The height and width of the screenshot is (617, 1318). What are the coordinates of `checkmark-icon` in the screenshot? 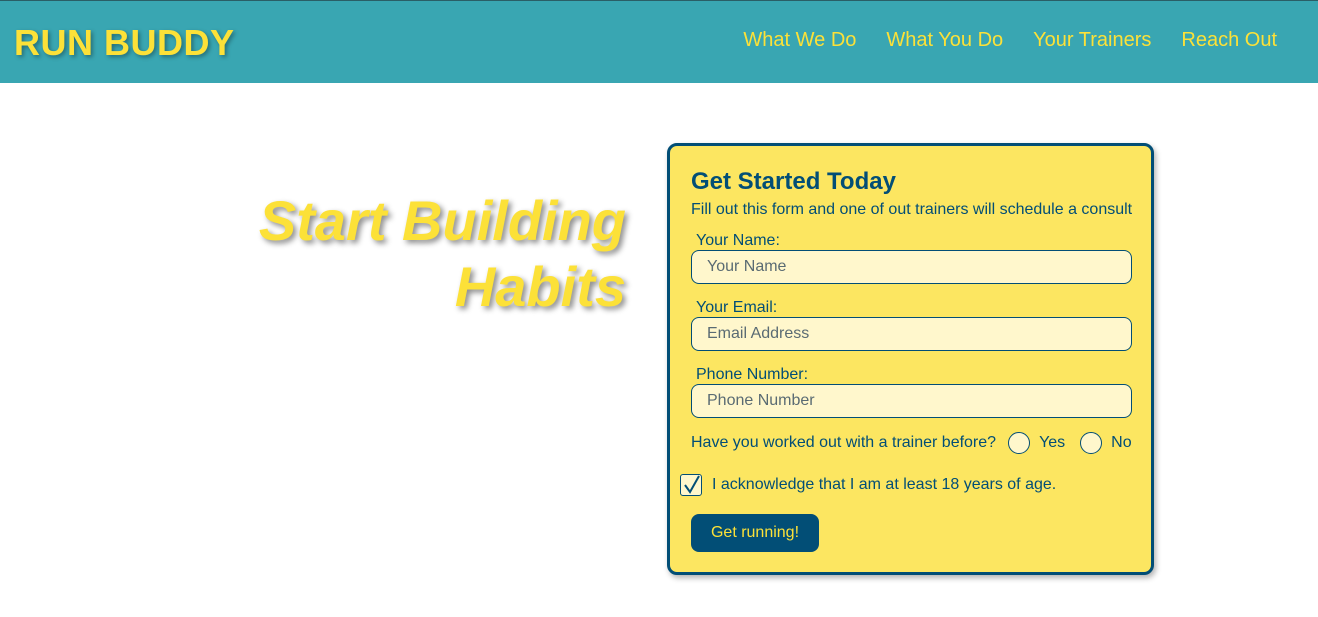 It's located at (692, 484).